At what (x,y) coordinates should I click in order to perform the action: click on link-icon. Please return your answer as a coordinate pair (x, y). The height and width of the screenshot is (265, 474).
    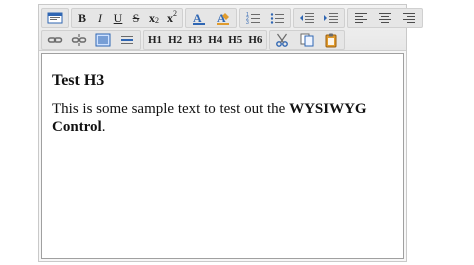
    Looking at the image, I should click on (55, 40).